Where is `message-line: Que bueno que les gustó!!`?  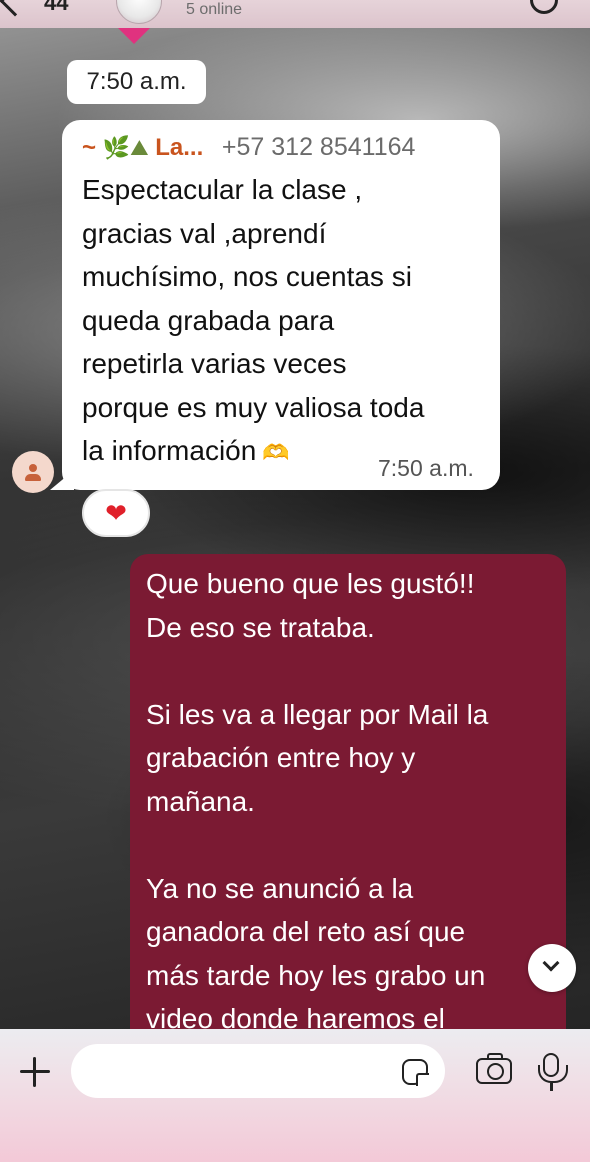 message-line: Que bueno que les gustó!! is located at coordinates (310, 583).